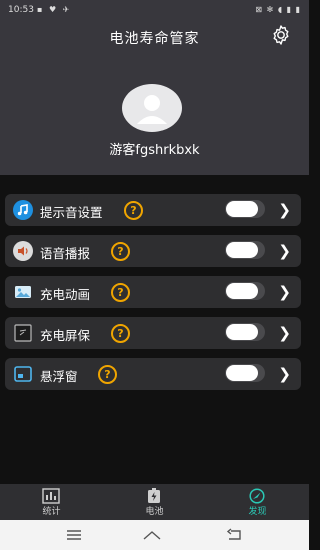  I want to click on bottom-tab-bar: 统计 电池 发现, so click(154, 502).